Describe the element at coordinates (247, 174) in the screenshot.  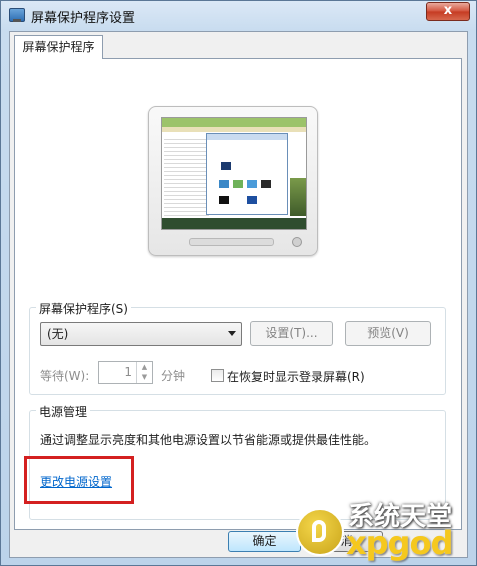
I see `preview-dialog` at that location.